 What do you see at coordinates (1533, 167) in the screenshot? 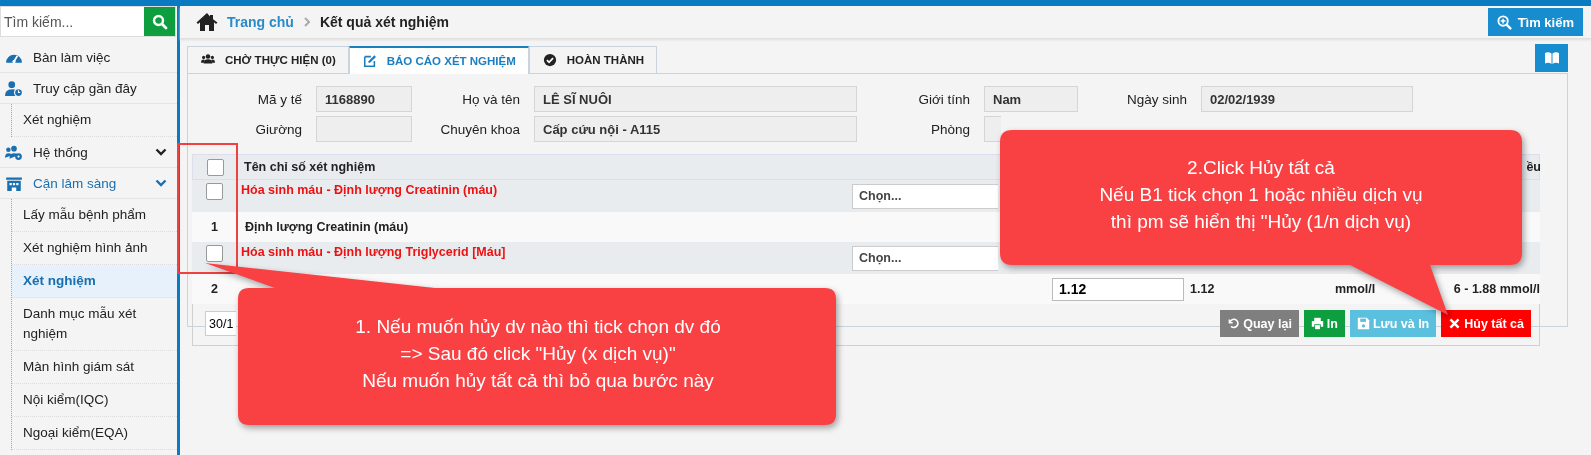
I see `column-header: ều` at bounding box center [1533, 167].